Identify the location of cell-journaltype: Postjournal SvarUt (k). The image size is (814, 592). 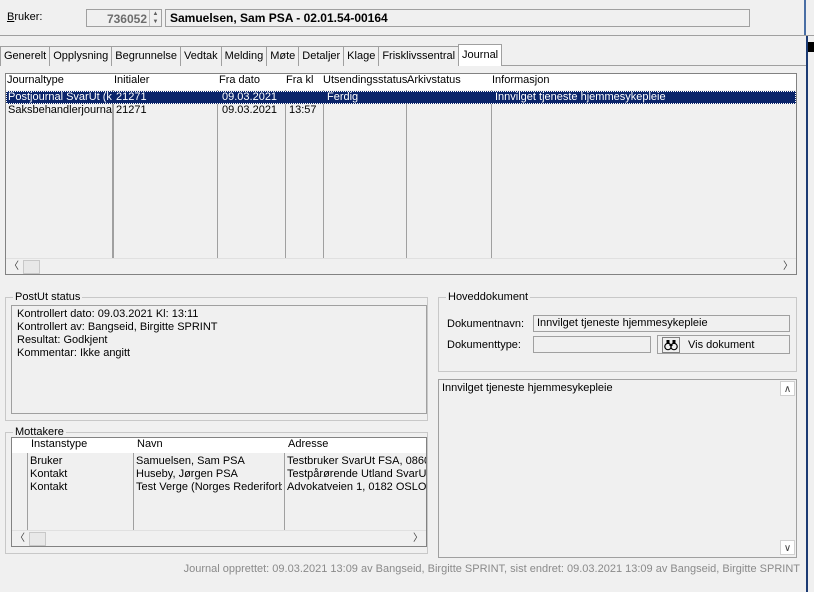
(60, 97).